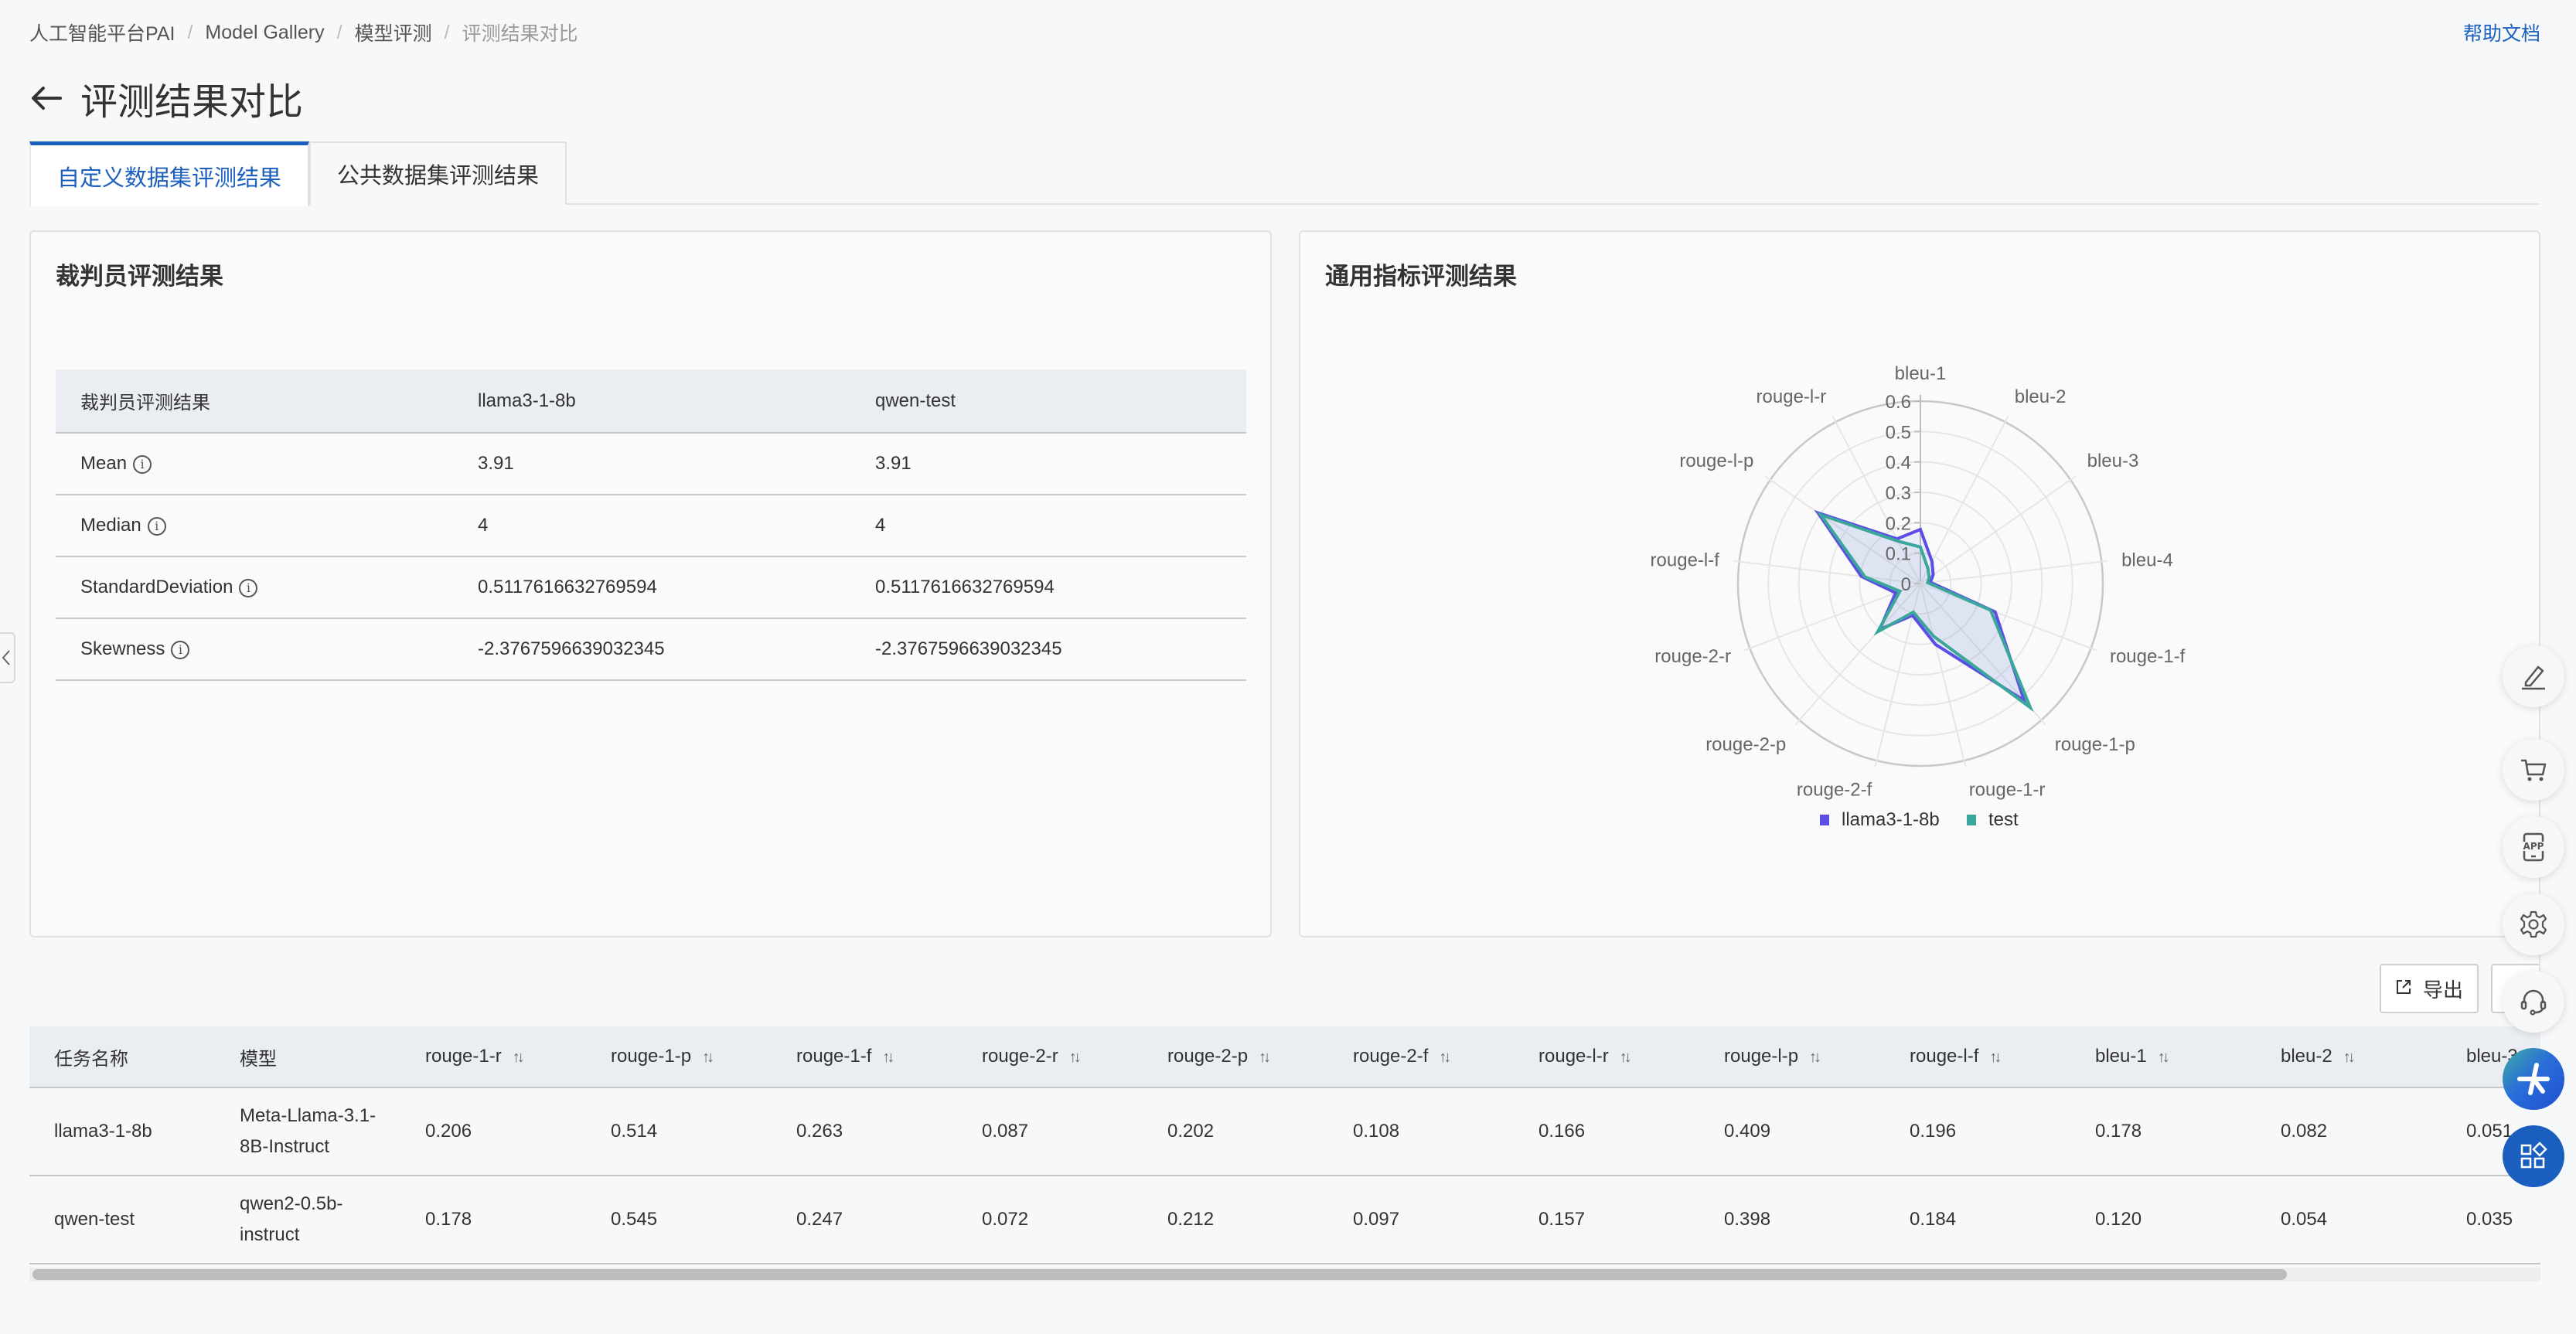 The width and height of the screenshot is (2576, 1334). I want to click on app-fab: APP, so click(2533, 847).